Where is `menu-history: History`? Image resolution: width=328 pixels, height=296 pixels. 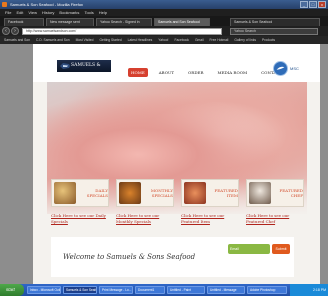 menu-history: History is located at coordinates (48, 12).